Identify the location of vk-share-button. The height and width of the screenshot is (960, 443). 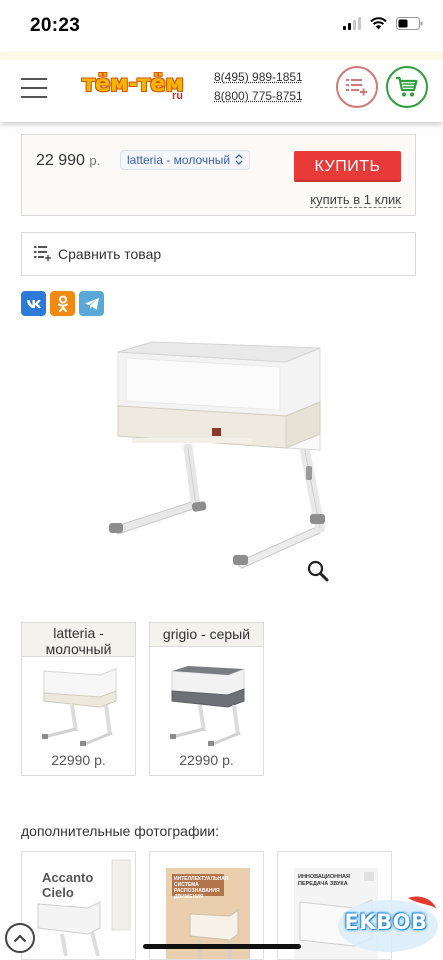
(33, 303).